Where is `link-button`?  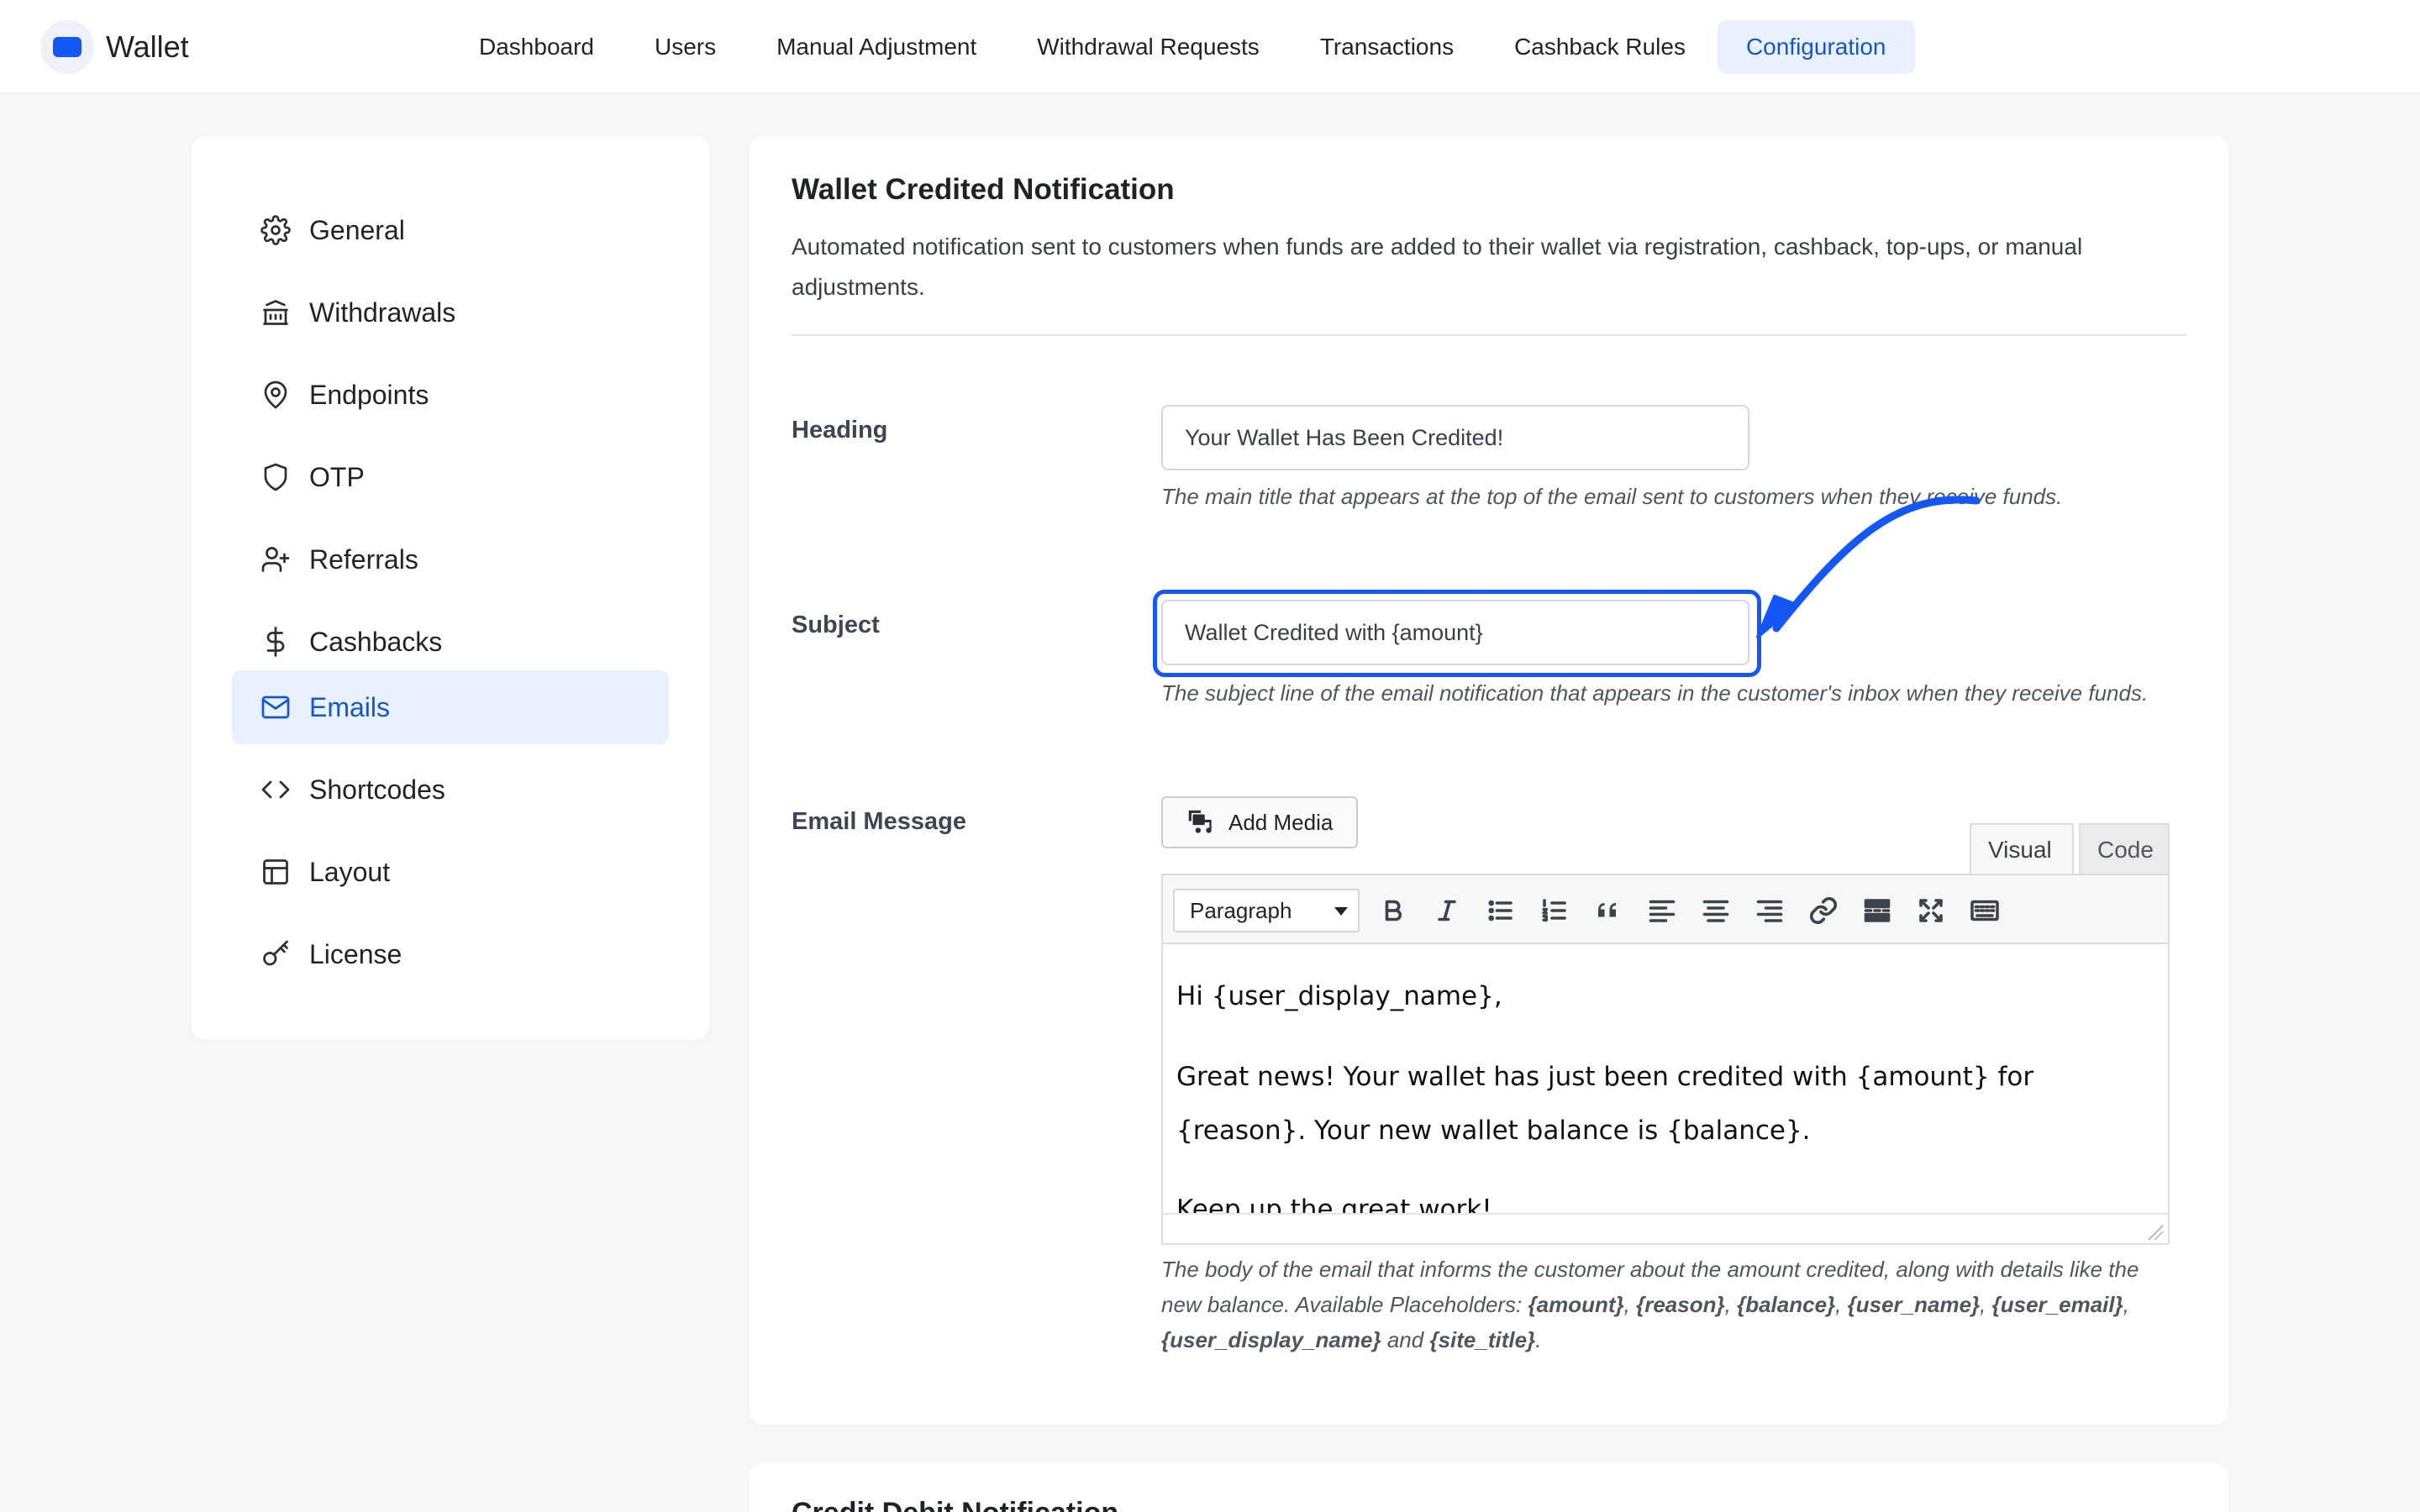
link-button is located at coordinates (1823, 910).